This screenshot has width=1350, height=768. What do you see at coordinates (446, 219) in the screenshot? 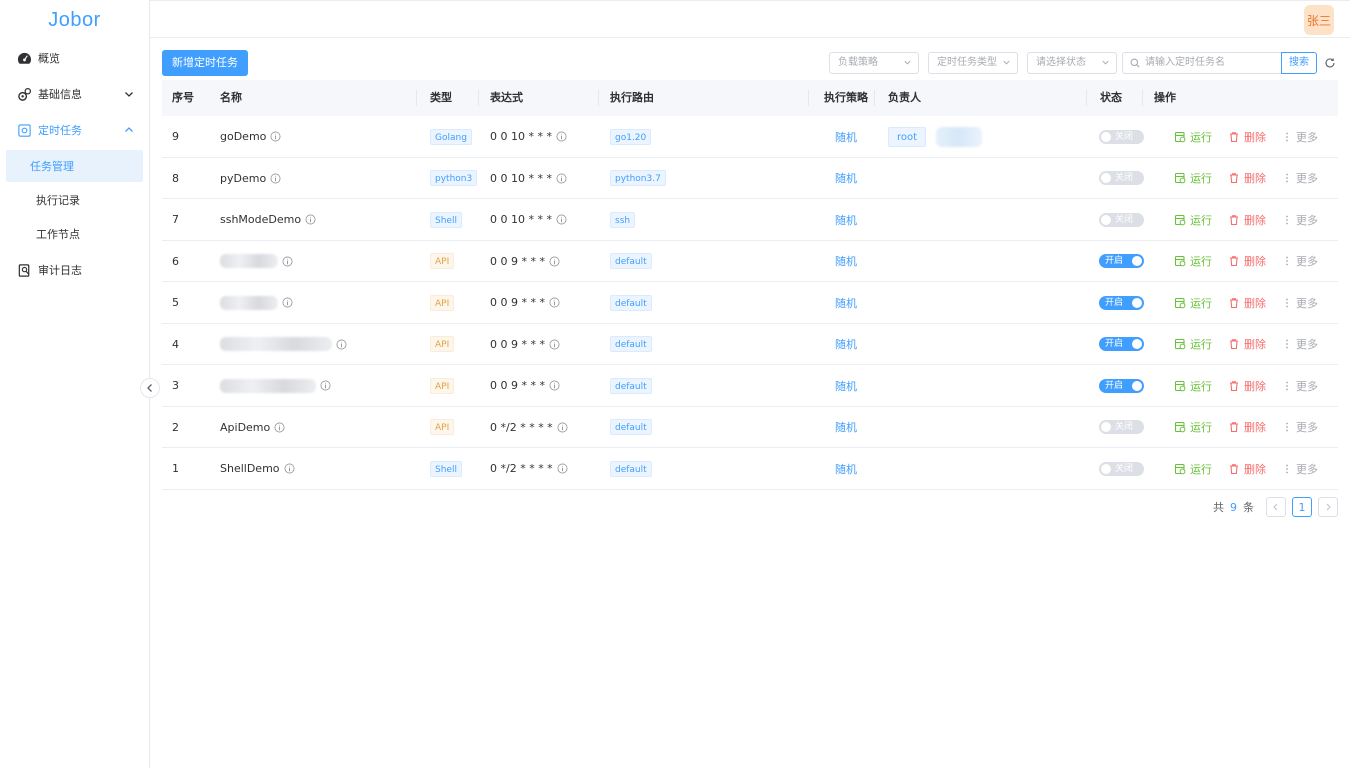
I see `cell-type: Shell` at bounding box center [446, 219].